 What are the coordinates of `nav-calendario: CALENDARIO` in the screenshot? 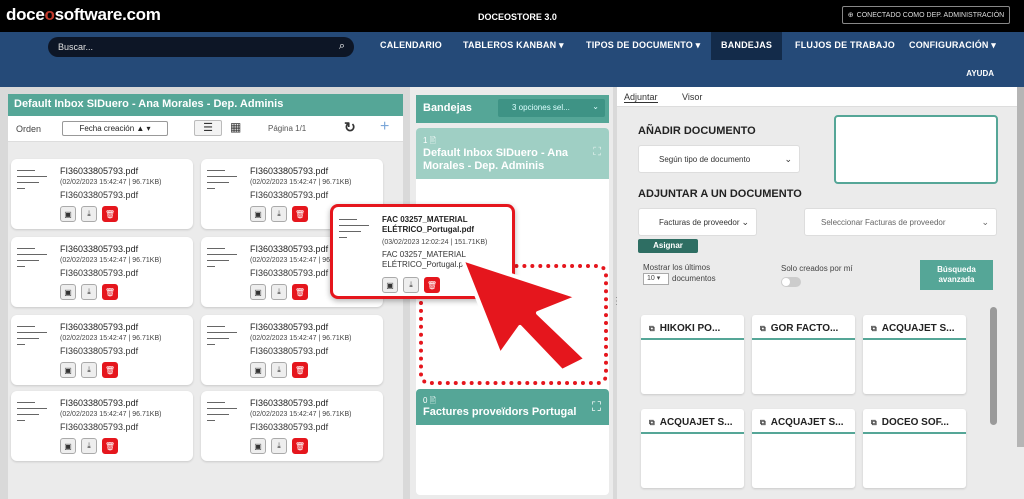 It's located at (411, 45).